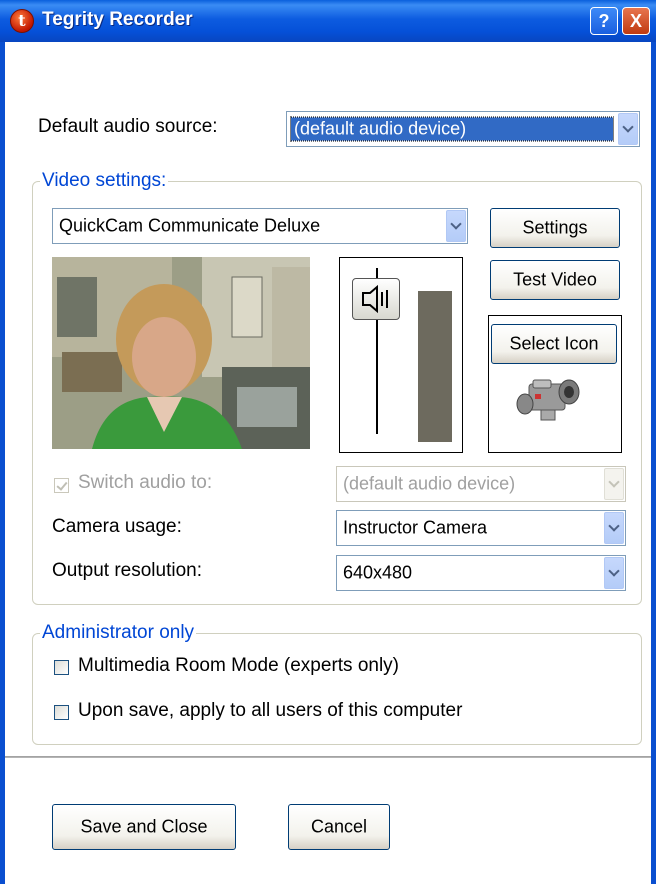 This screenshot has width=656, height=884. I want to click on close-icon: X, so click(635, 21).